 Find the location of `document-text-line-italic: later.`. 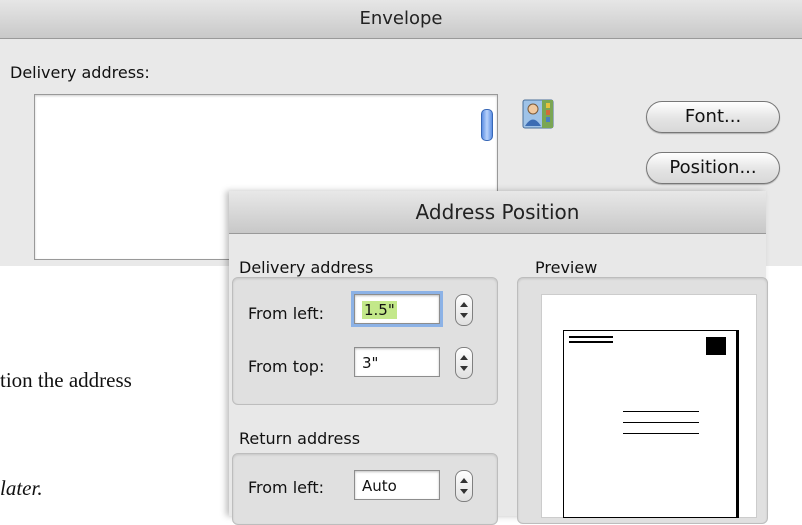

document-text-line-italic: later. is located at coordinates (21, 488).